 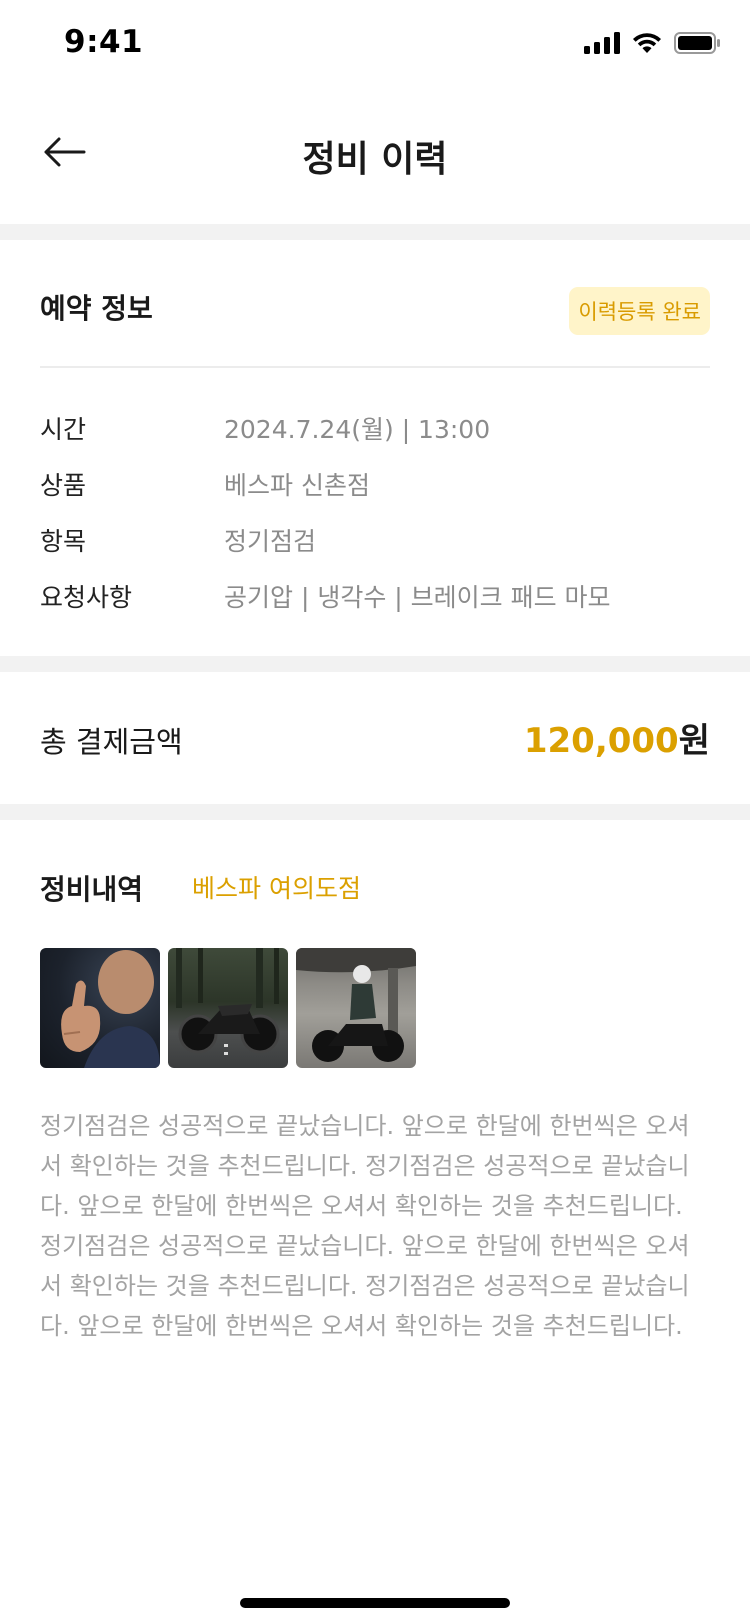 I want to click on shop-name: 베스파 여의도점, so click(x=276, y=888).